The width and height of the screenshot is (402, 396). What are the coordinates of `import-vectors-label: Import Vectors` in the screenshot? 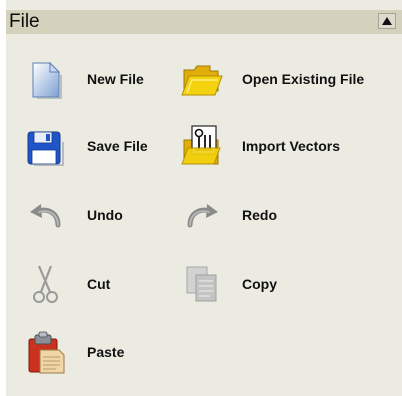 It's located at (291, 146).